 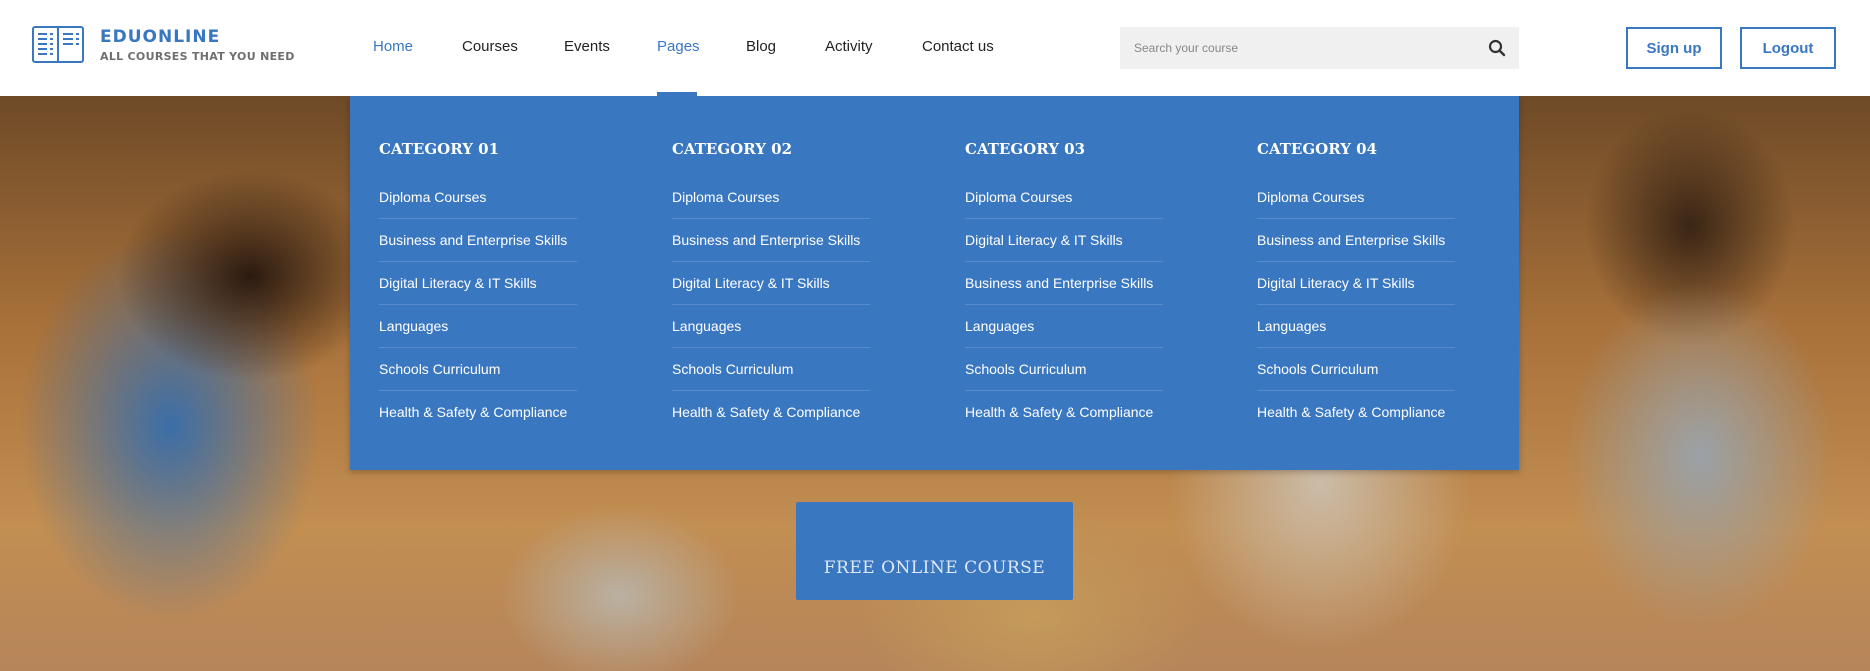 I want to click on search-input, so click(x=1297, y=48).